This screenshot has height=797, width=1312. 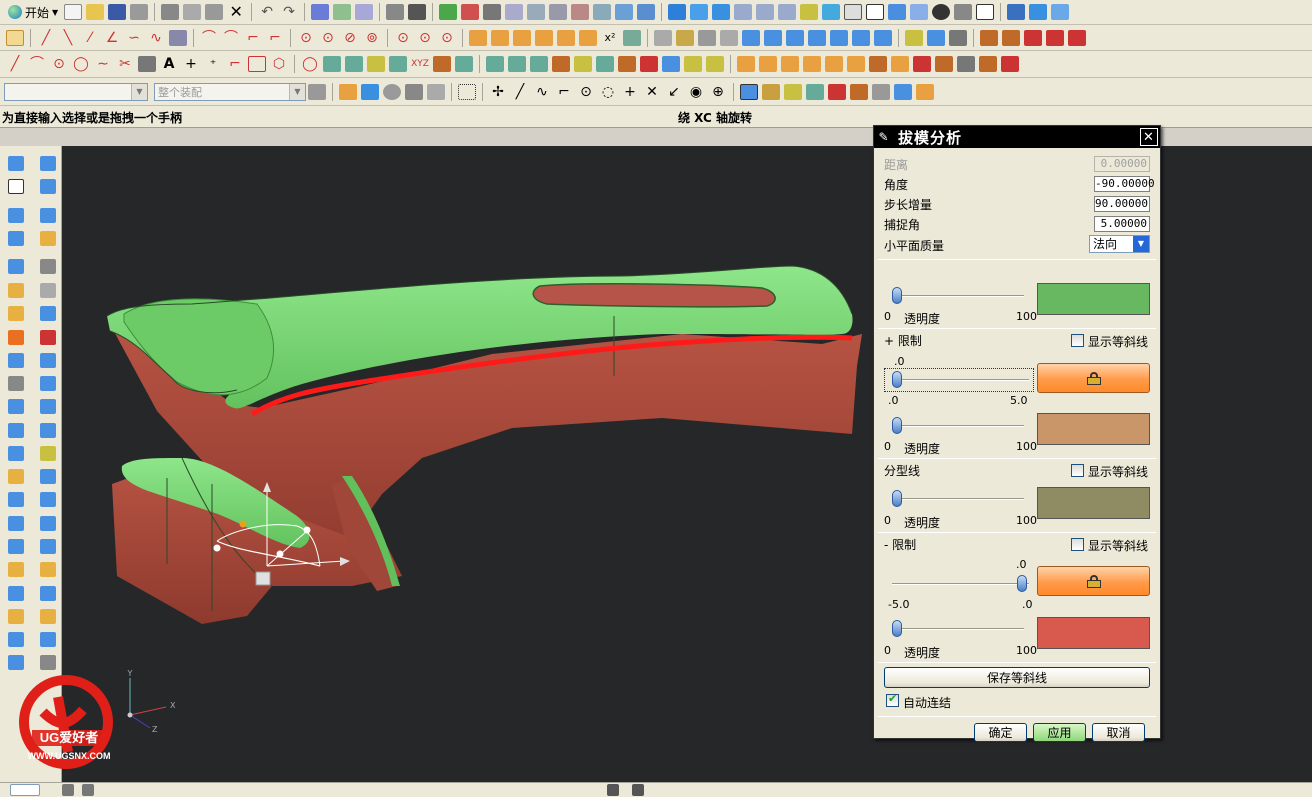 What do you see at coordinates (944, 64) in the screenshot?
I see `hl-line-icon` at bounding box center [944, 64].